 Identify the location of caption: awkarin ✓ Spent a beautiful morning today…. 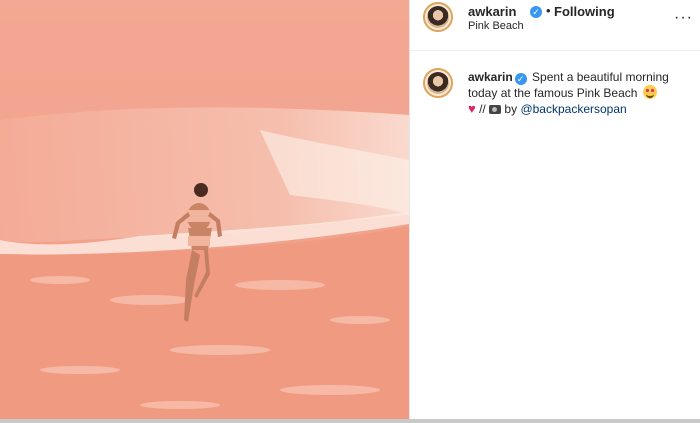
(580, 85).